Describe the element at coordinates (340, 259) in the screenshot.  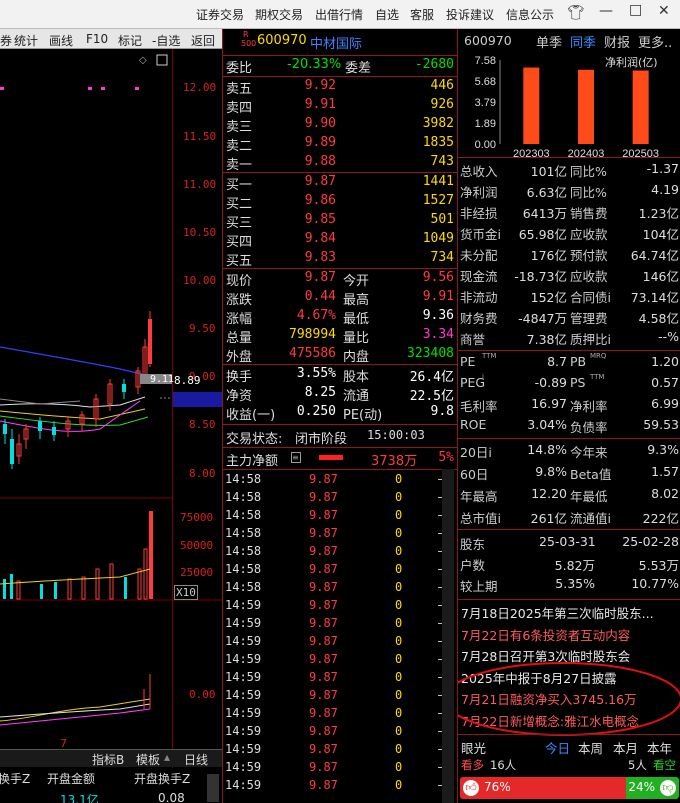
I see `bid-row: 买五 9.83 734` at that location.